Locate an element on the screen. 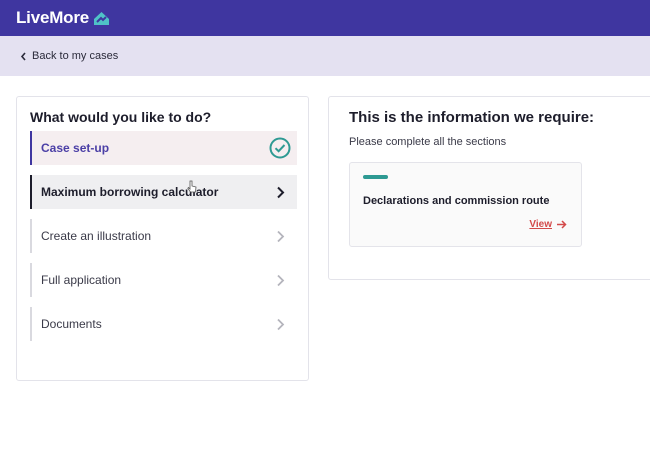 This screenshot has width=650, height=454. tile-title: Declarations and commission route is located at coordinates (456, 201).